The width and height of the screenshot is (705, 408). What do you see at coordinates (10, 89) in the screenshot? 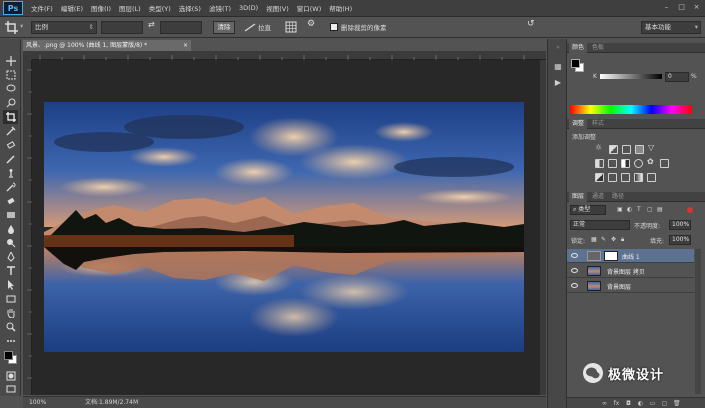
I see `lasso-tool-icon` at bounding box center [10, 89].